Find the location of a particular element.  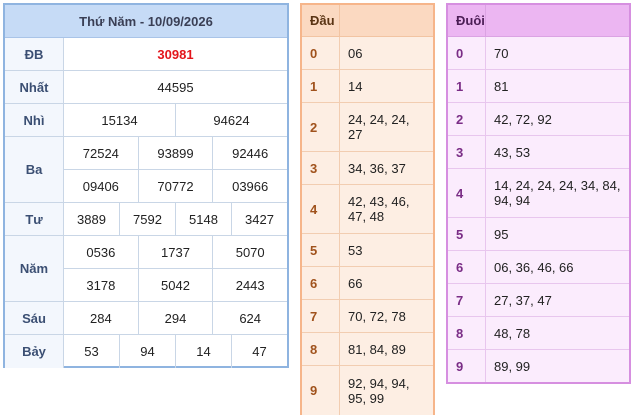

tail-digit-values: 14, 24, 24, 24, 34, 84, 94, 94 is located at coordinates (557, 193).